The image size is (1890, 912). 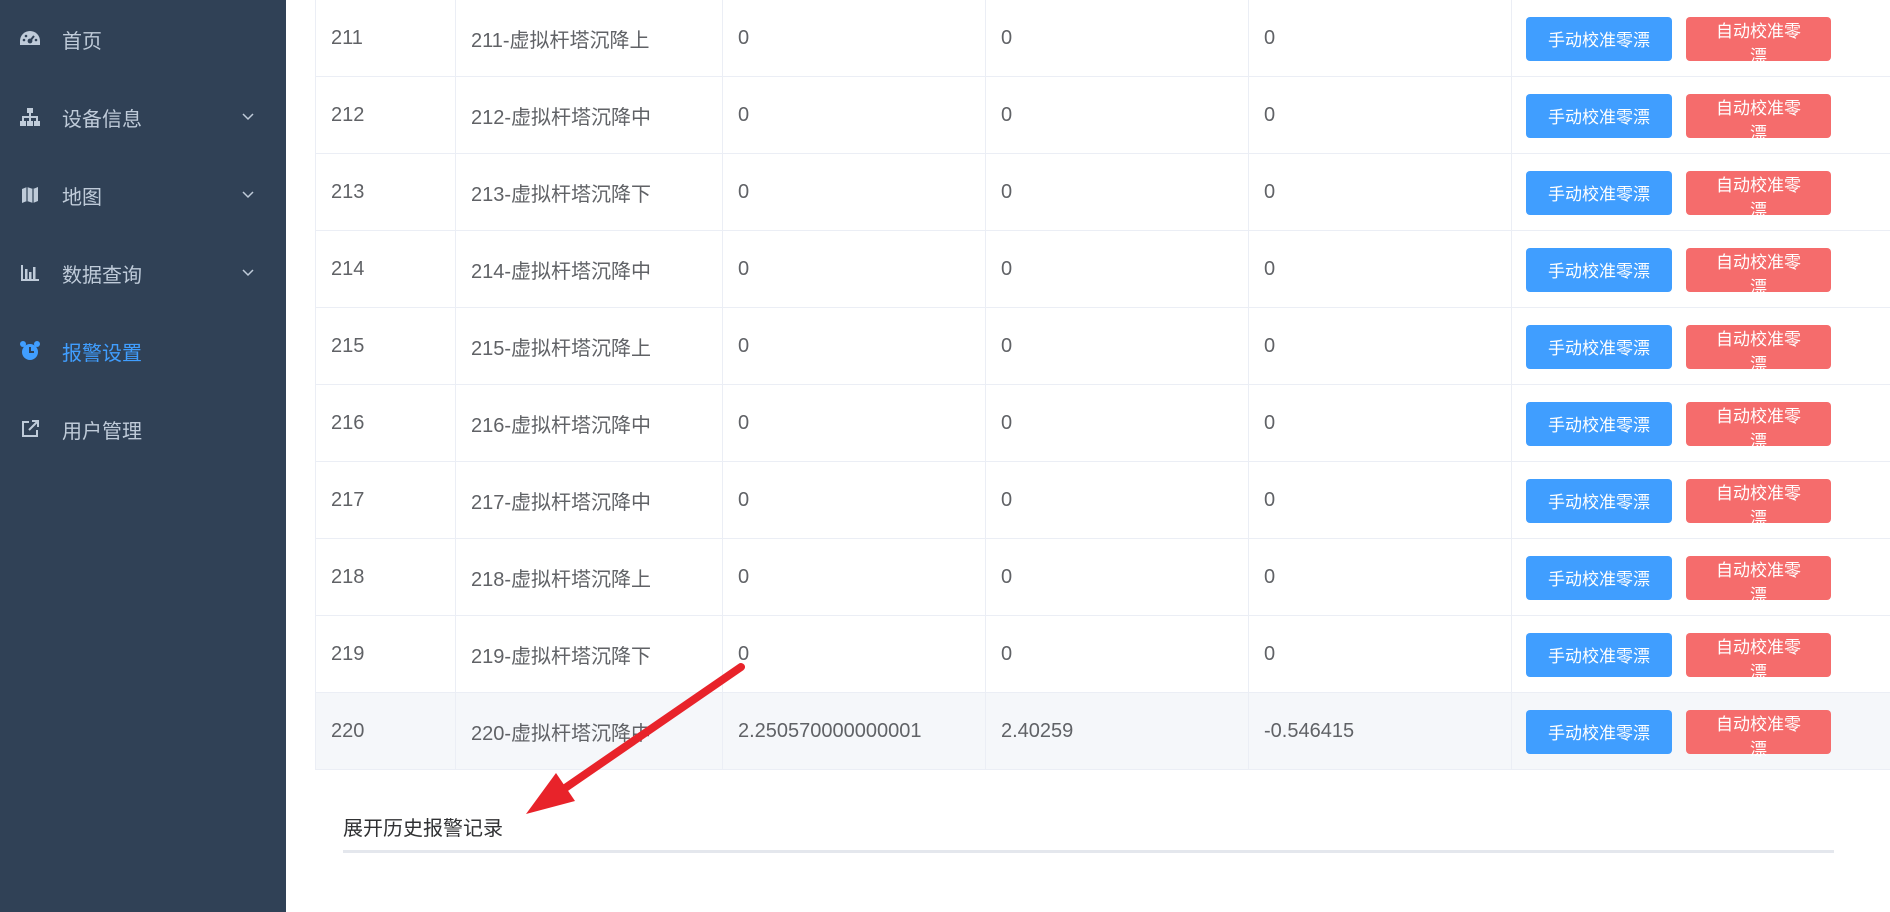 I want to click on sidebar-item-label: 用户管理, so click(x=102, y=431).